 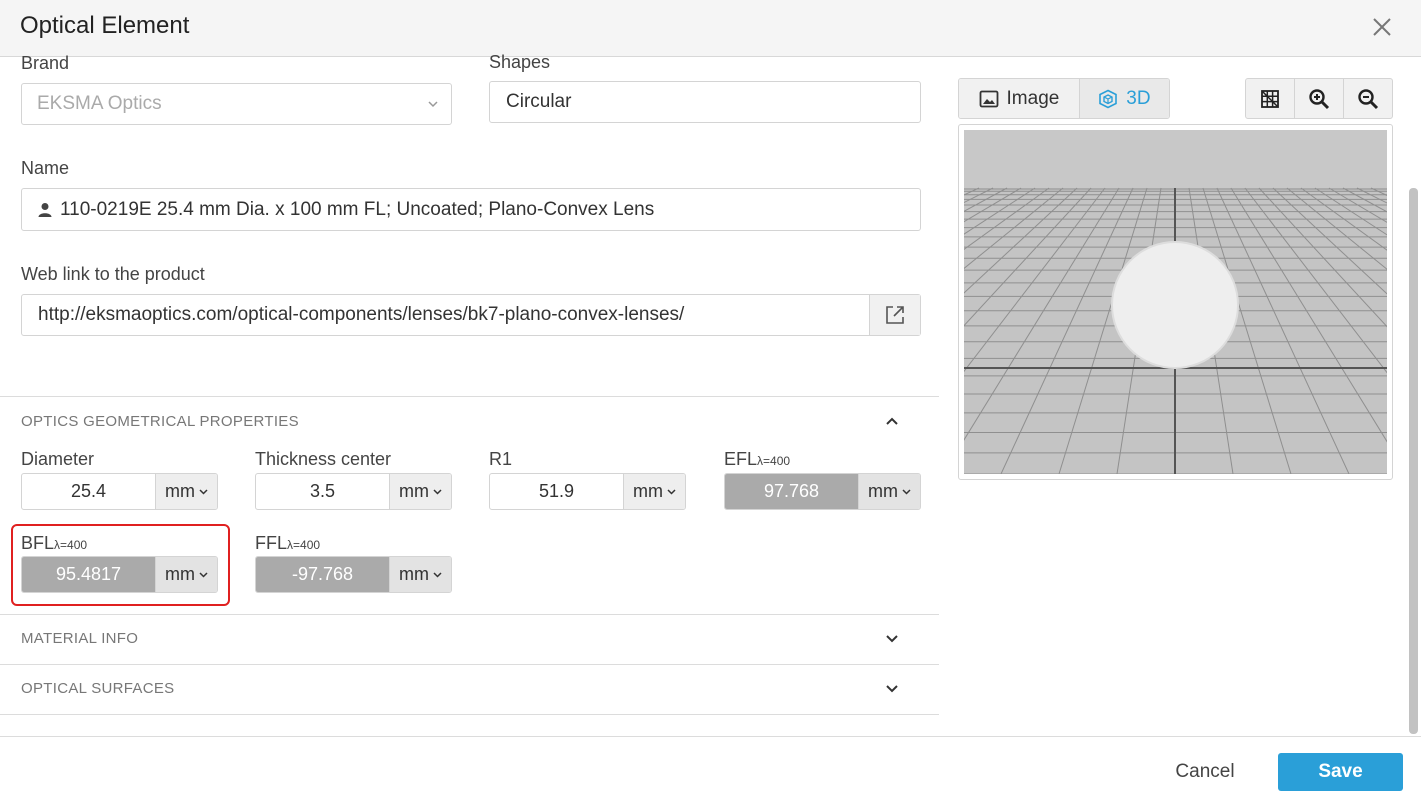 I want to click on material-section-title: MATERIAL INFO, so click(x=79, y=638).